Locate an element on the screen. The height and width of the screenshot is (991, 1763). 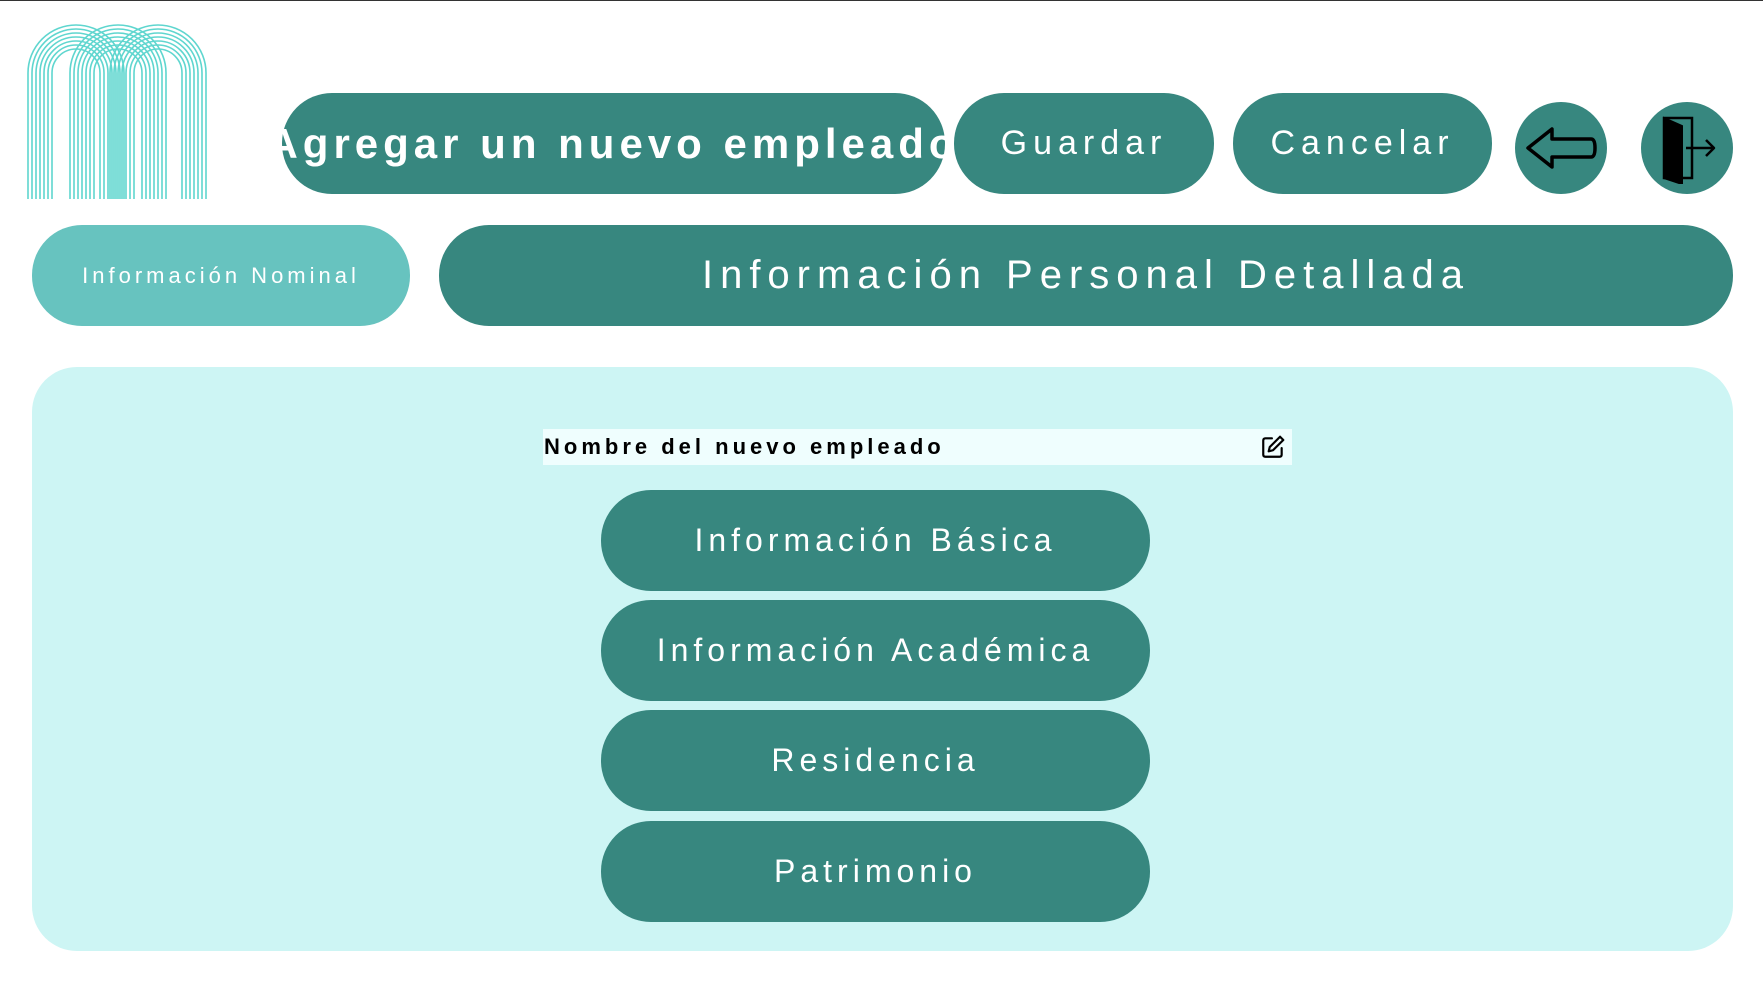
cancel-button: Cancelar is located at coordinates (1362, 143).